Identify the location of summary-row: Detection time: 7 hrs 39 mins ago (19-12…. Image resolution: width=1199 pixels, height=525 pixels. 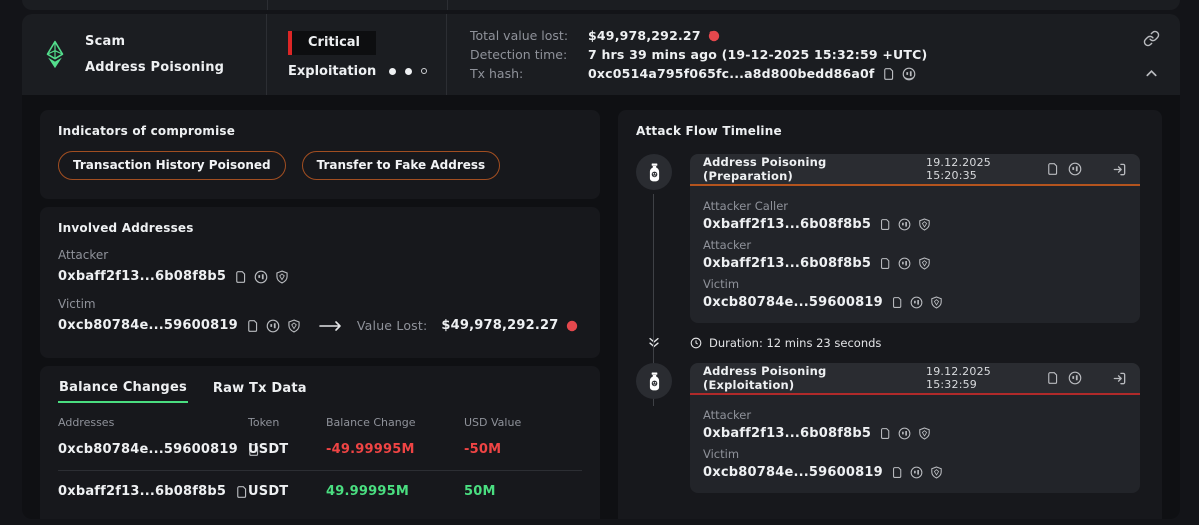
(796, 54).